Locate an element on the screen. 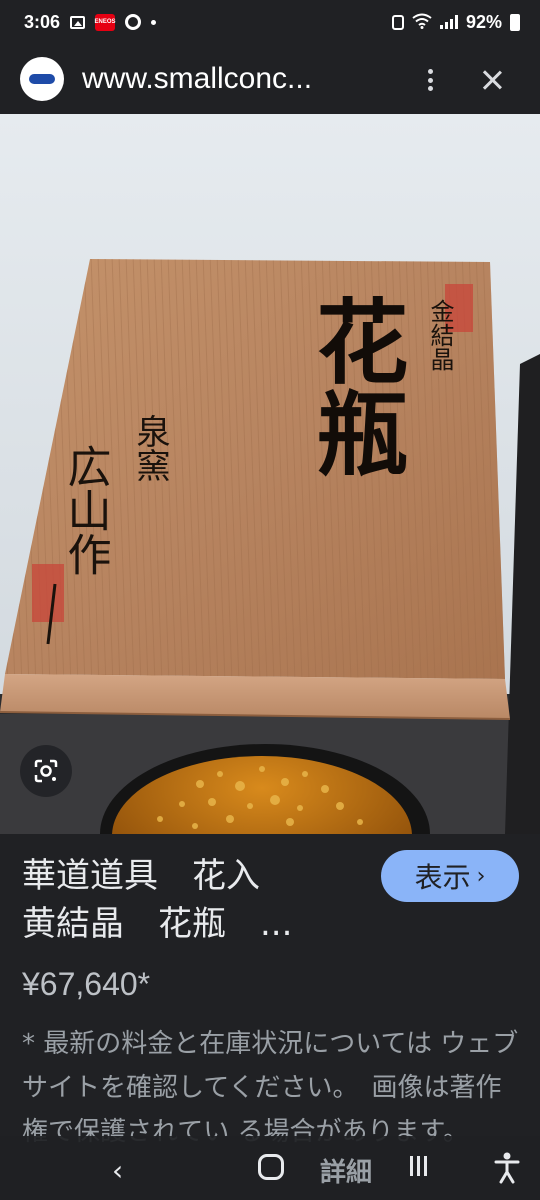 The height and width of the screenshot is (1200, 540). view-button: 表示 › is located at coordinates (450, 876).